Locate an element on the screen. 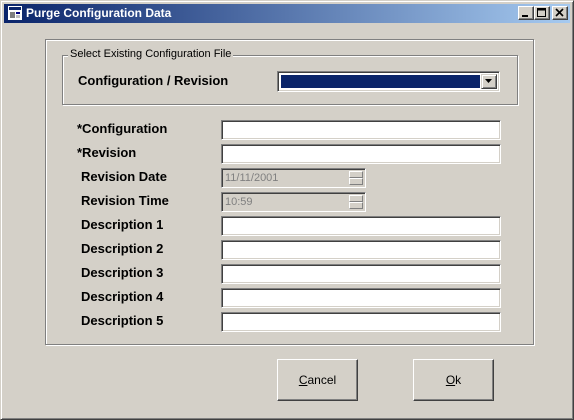 The height and width of the screenshot is (420, 574). maximize-button is located at coordinates (542, 13).